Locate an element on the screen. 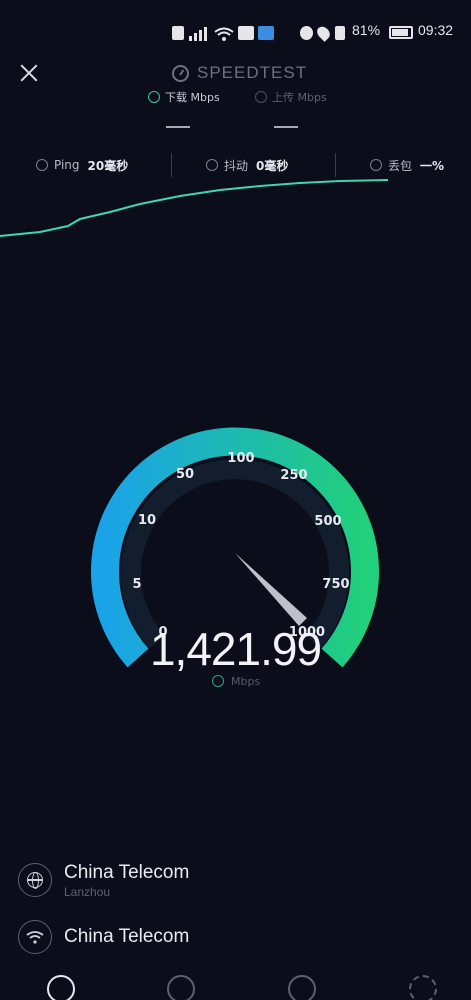 The height and width of the screenshot is (1000, 471). isp-name: China Telecom is located at coordinates (127, 936).